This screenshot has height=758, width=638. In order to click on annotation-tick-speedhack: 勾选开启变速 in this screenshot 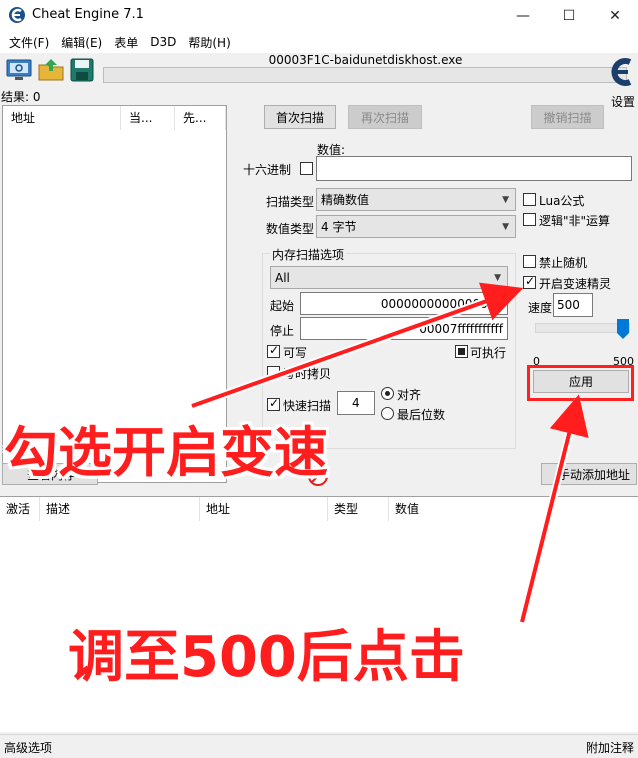, I will do `click(166, 452)`.